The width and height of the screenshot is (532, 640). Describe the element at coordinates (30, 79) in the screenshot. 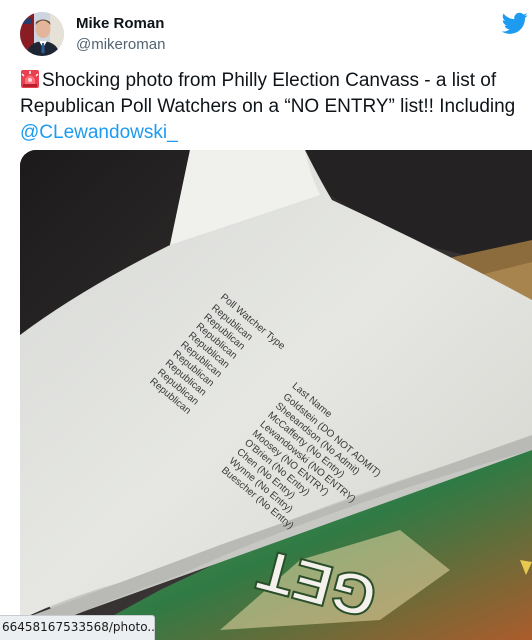

I see `siren-icon` at that location.